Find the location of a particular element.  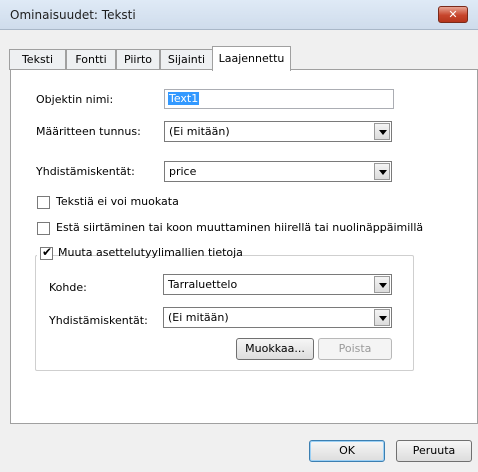

no-move-checkbox is located at coordinates (43, 228).